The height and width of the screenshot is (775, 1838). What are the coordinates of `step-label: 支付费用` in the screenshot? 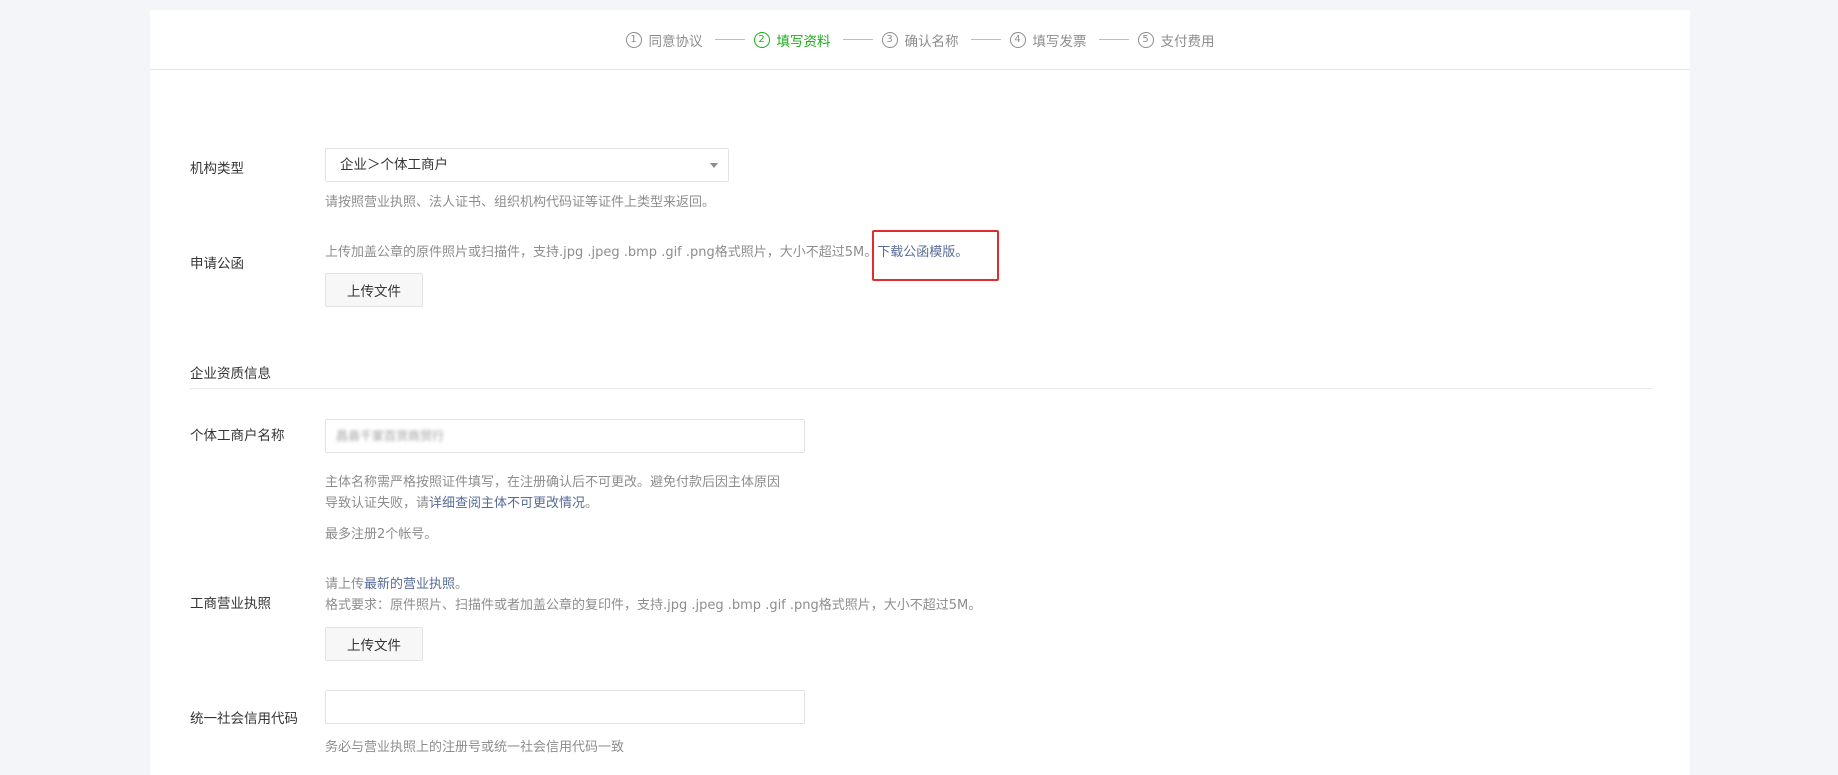 It's located at (1187, 41).